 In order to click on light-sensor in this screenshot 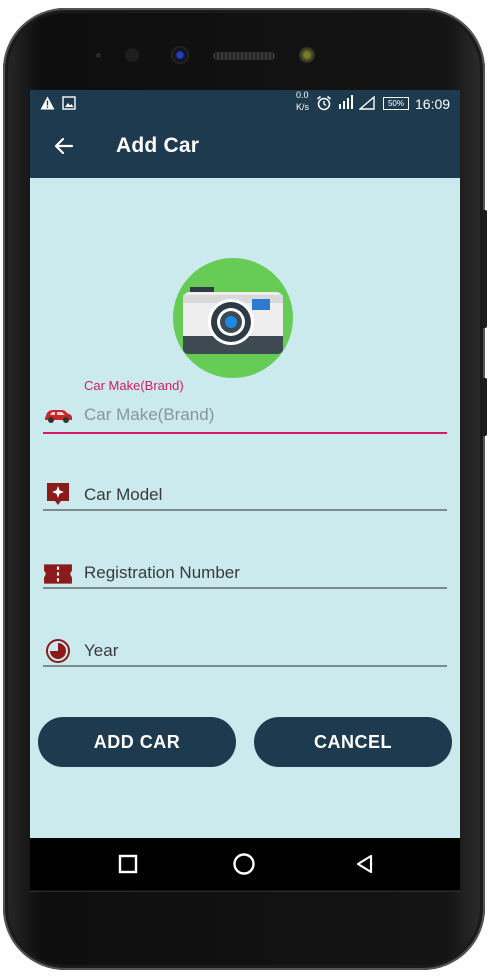, I will do `click(132, 55)`.